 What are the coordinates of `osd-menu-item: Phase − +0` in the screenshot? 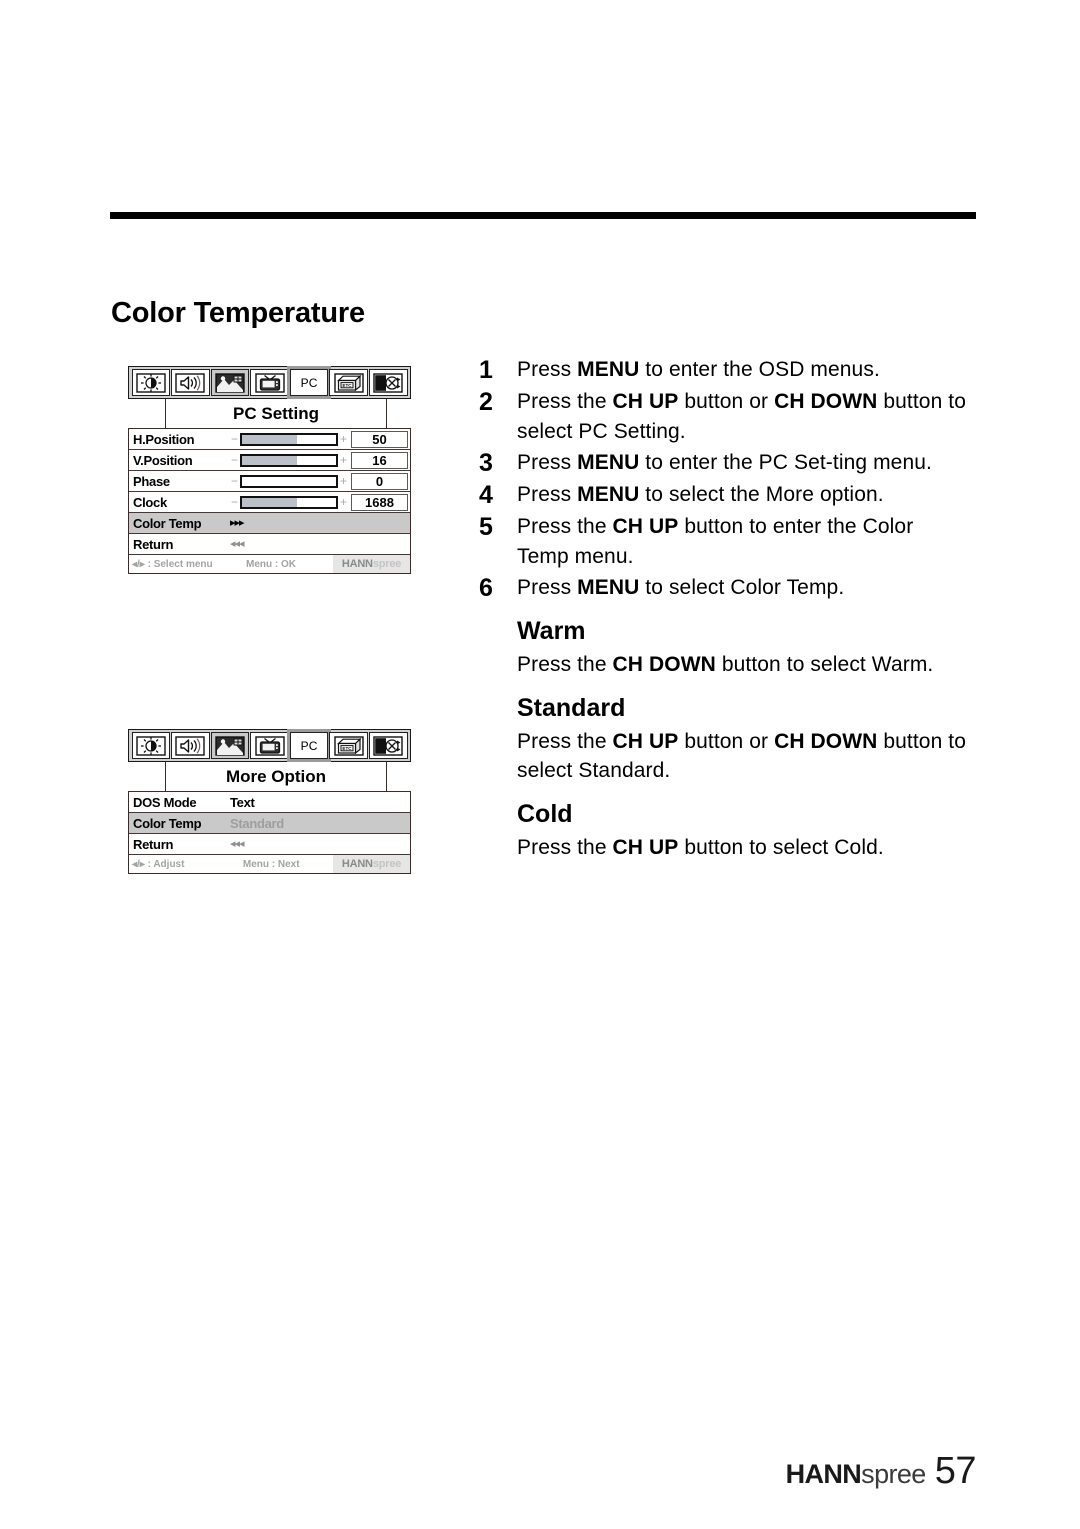 It's located at (269, 481).